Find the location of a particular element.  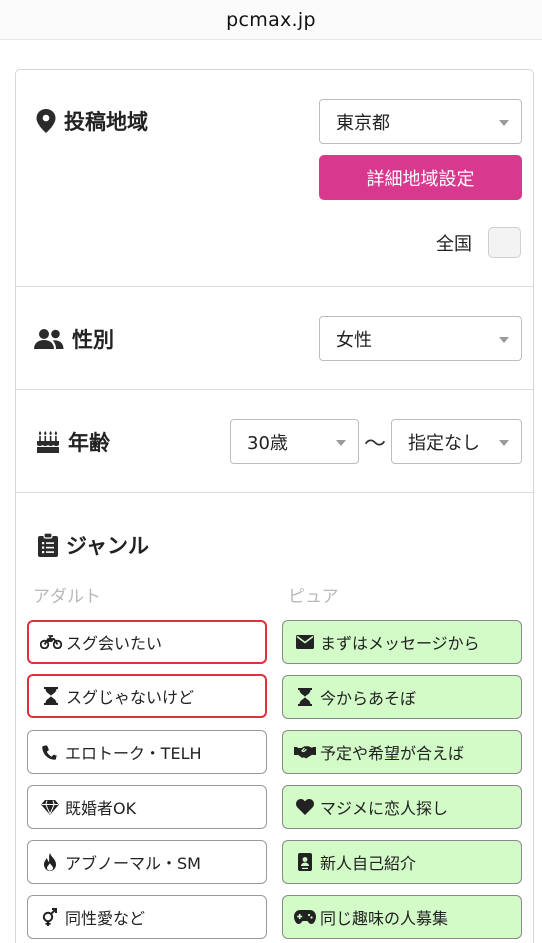

diamond-icon is located at coordinates (50, 807).